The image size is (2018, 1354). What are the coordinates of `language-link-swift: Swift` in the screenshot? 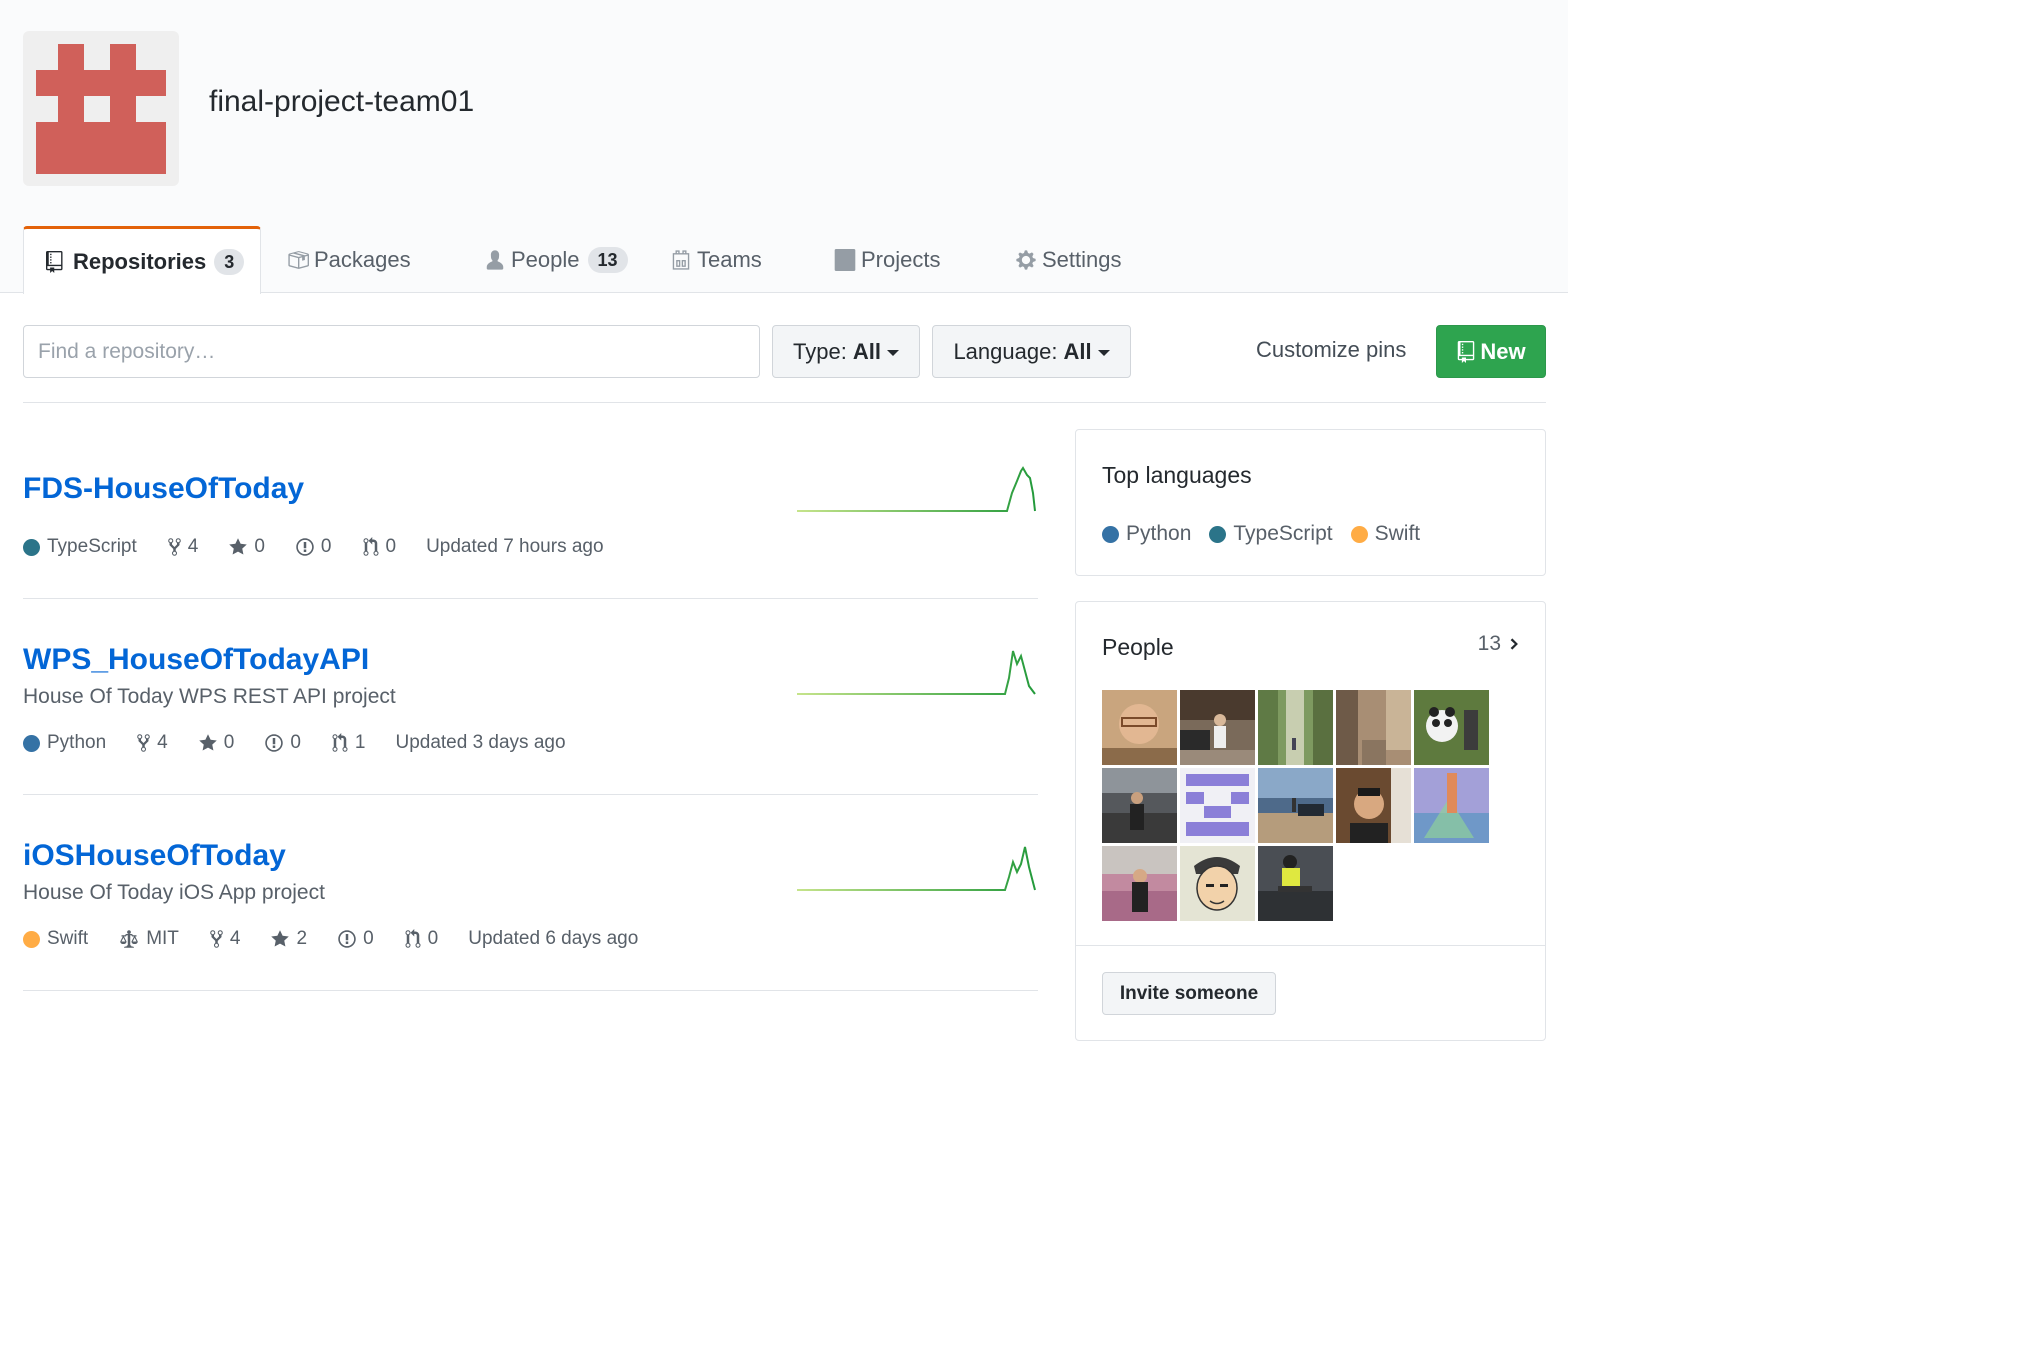 It's located at (1385, 534).